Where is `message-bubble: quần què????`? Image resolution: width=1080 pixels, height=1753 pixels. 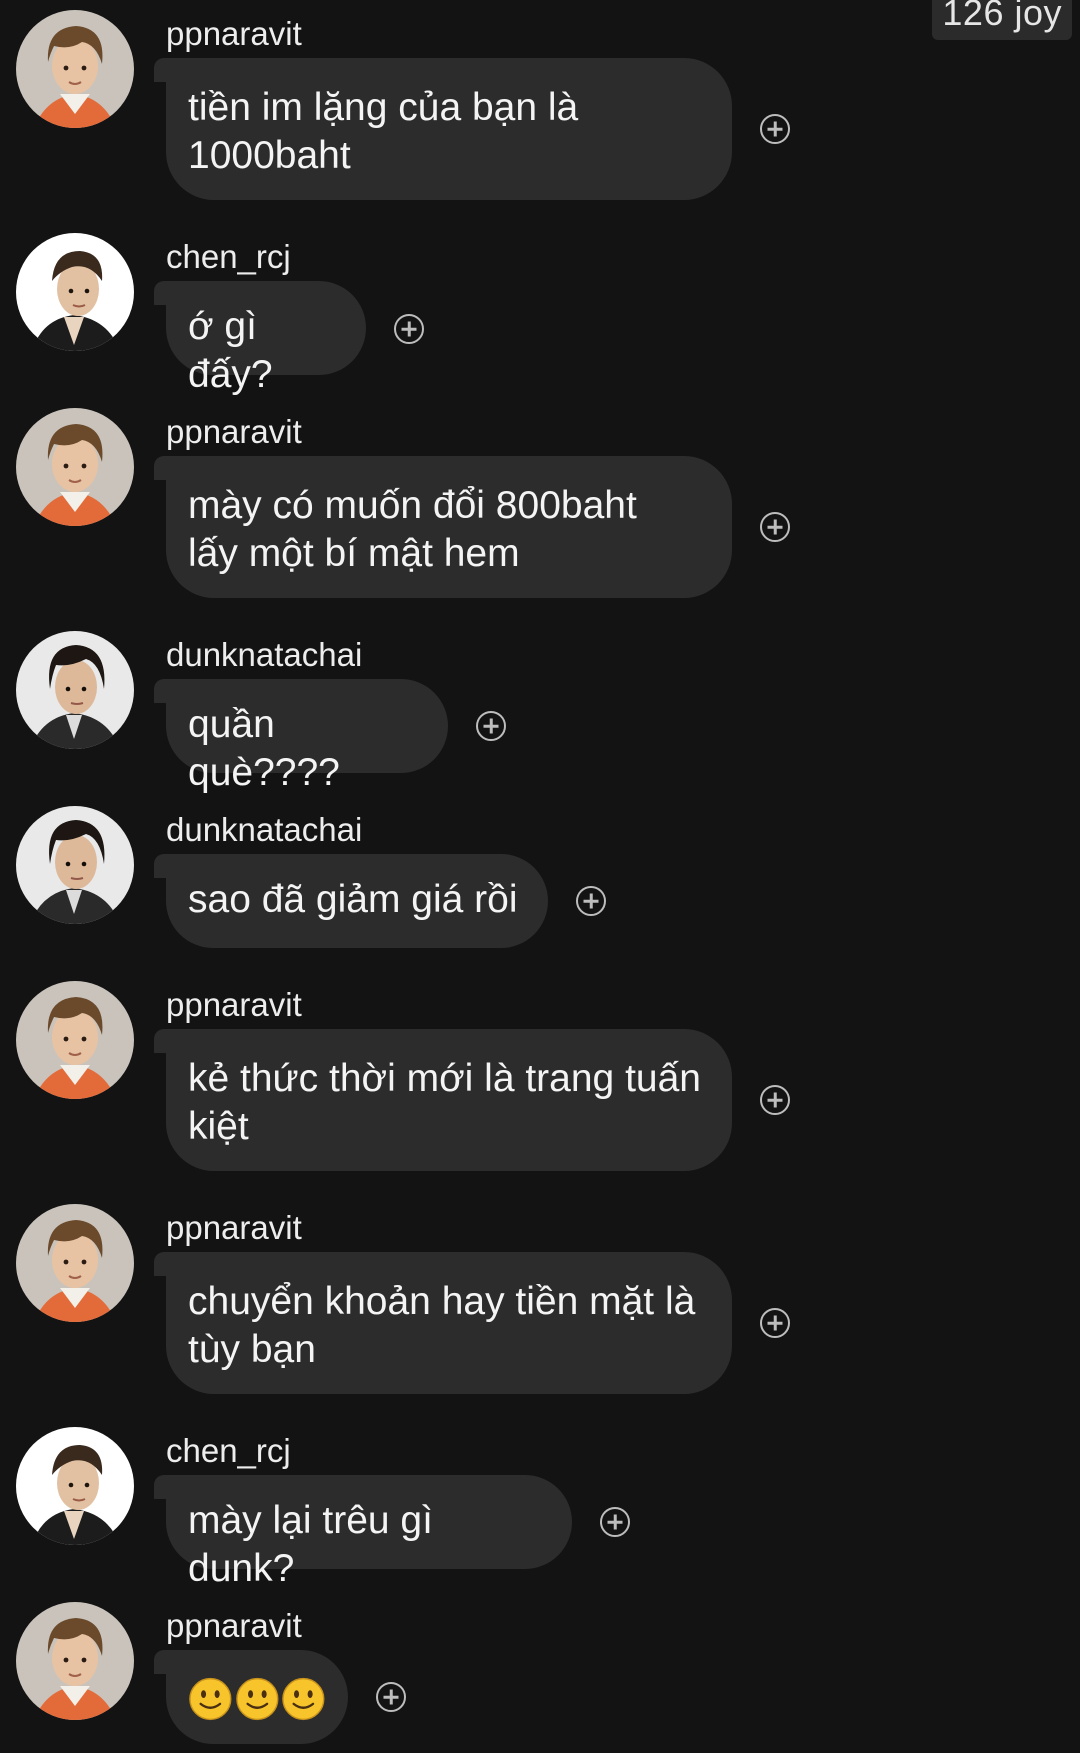 message-bubble: quần què???? is located at coordinates (301, 736).